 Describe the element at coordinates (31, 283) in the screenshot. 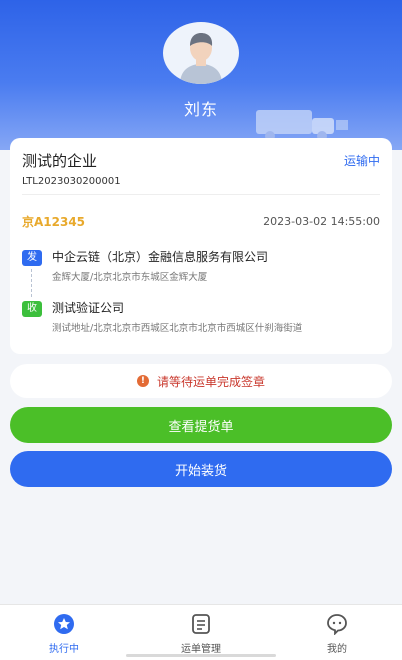

I see `route-connector` at that location.